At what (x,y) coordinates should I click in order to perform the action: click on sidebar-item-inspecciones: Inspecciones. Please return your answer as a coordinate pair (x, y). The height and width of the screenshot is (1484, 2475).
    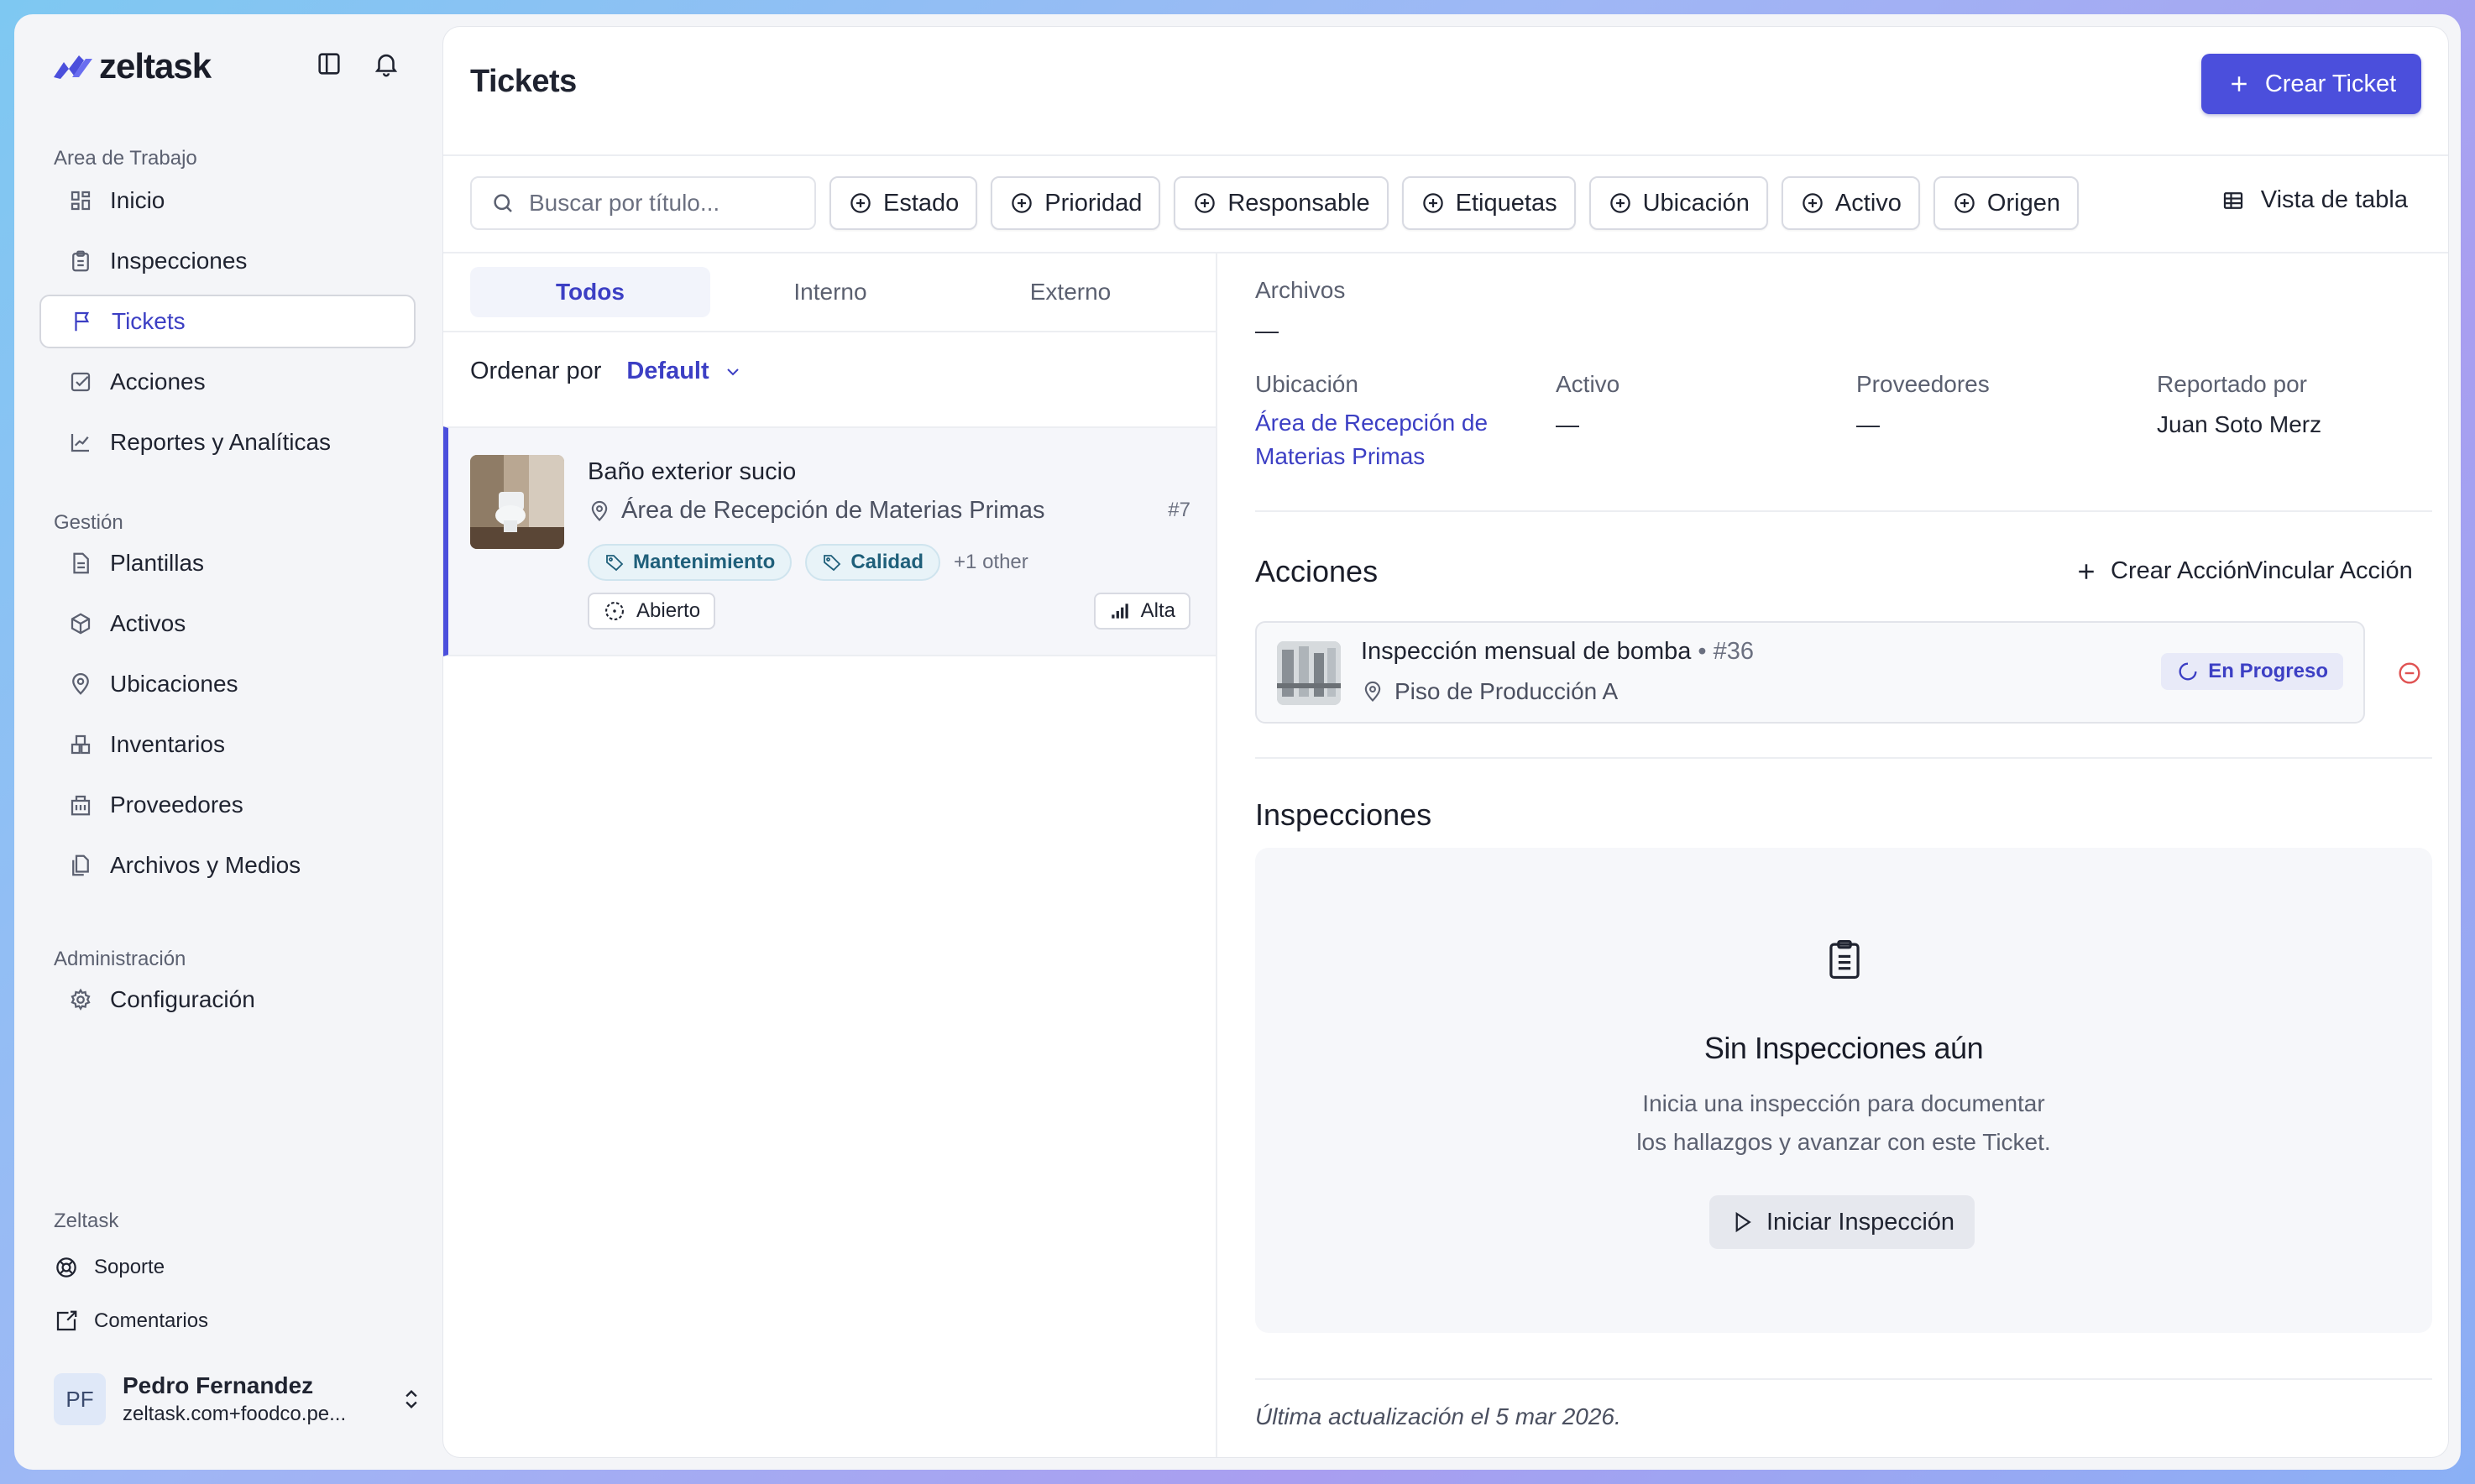
    Looking at the image, I should click on (227, 261).